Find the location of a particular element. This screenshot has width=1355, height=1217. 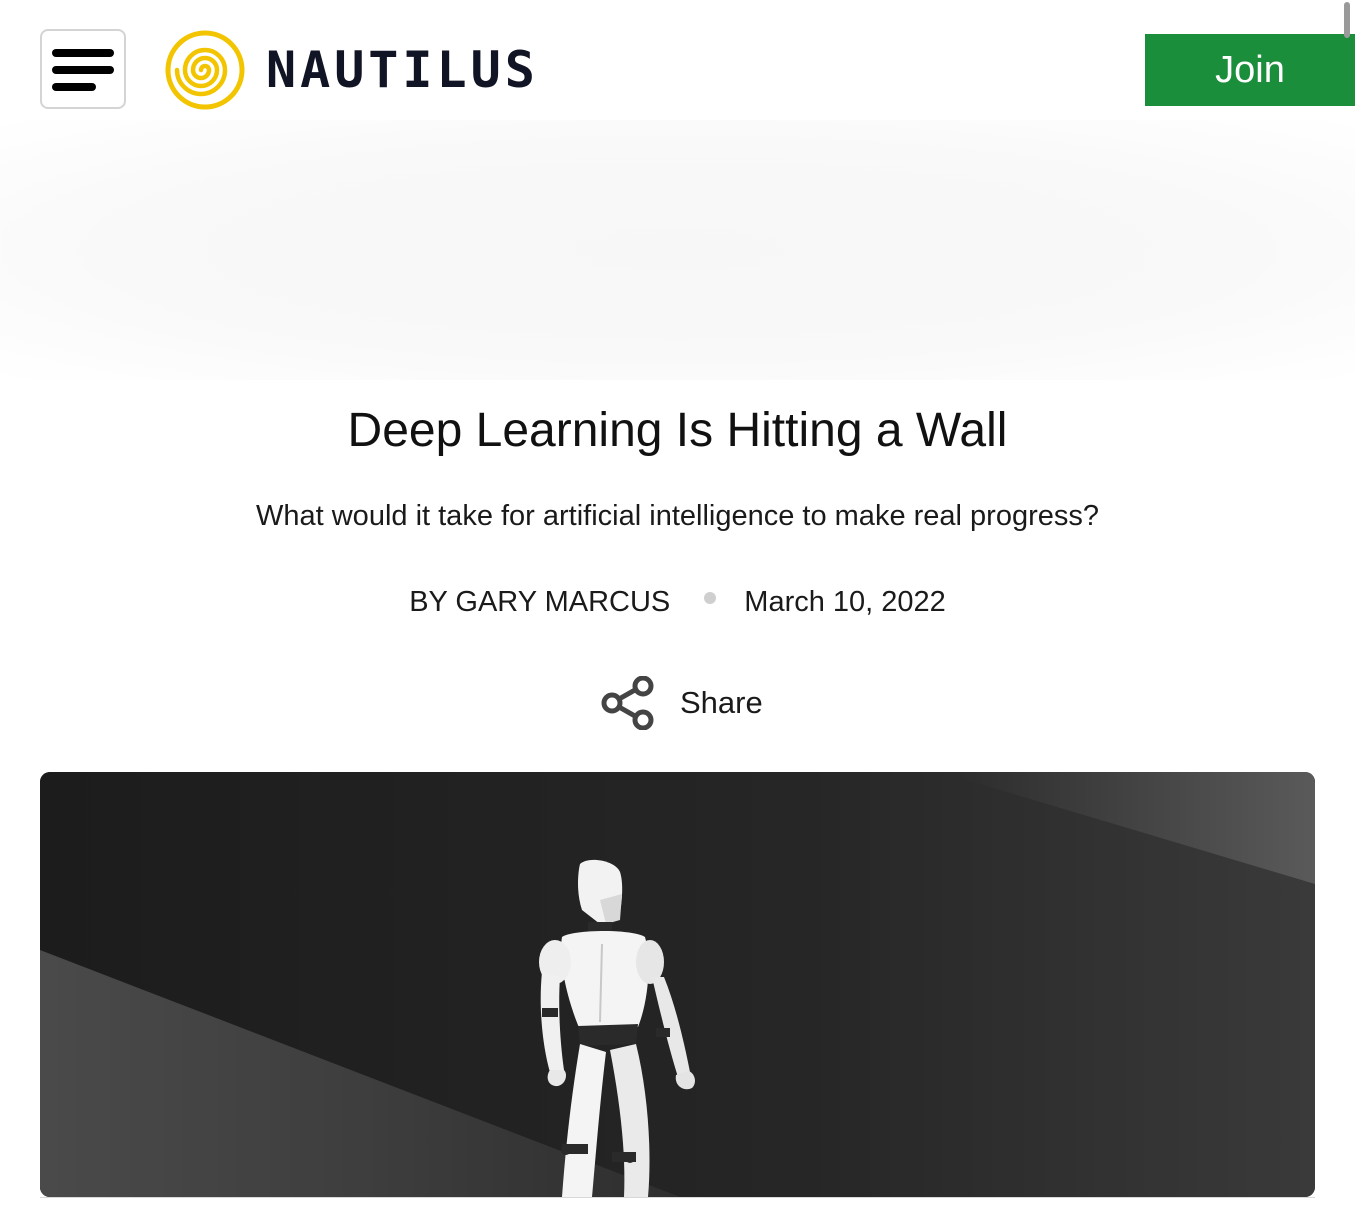

share-icon is located at coordinates (627, 703).